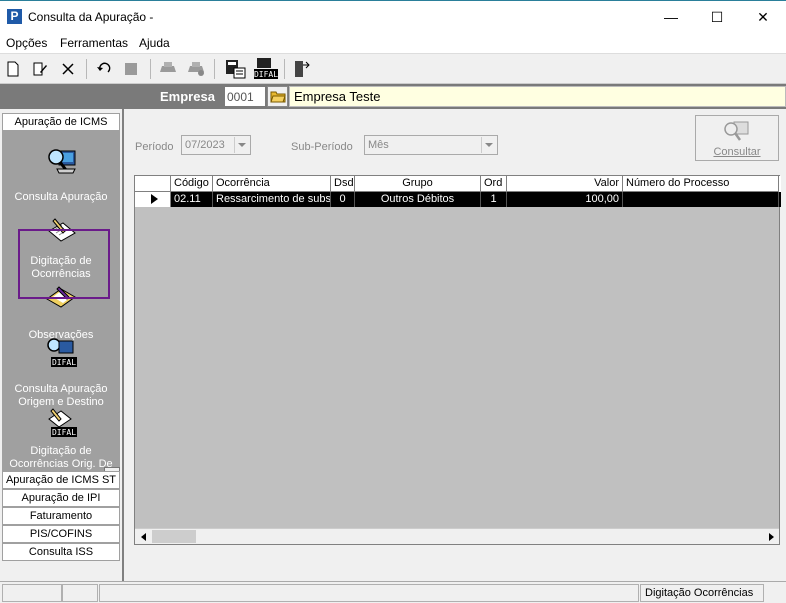 This screenshot has height=603, width=786. I want to click on empresa-bar: Empresa 0001 Empresa Teste, so click(393, 96).